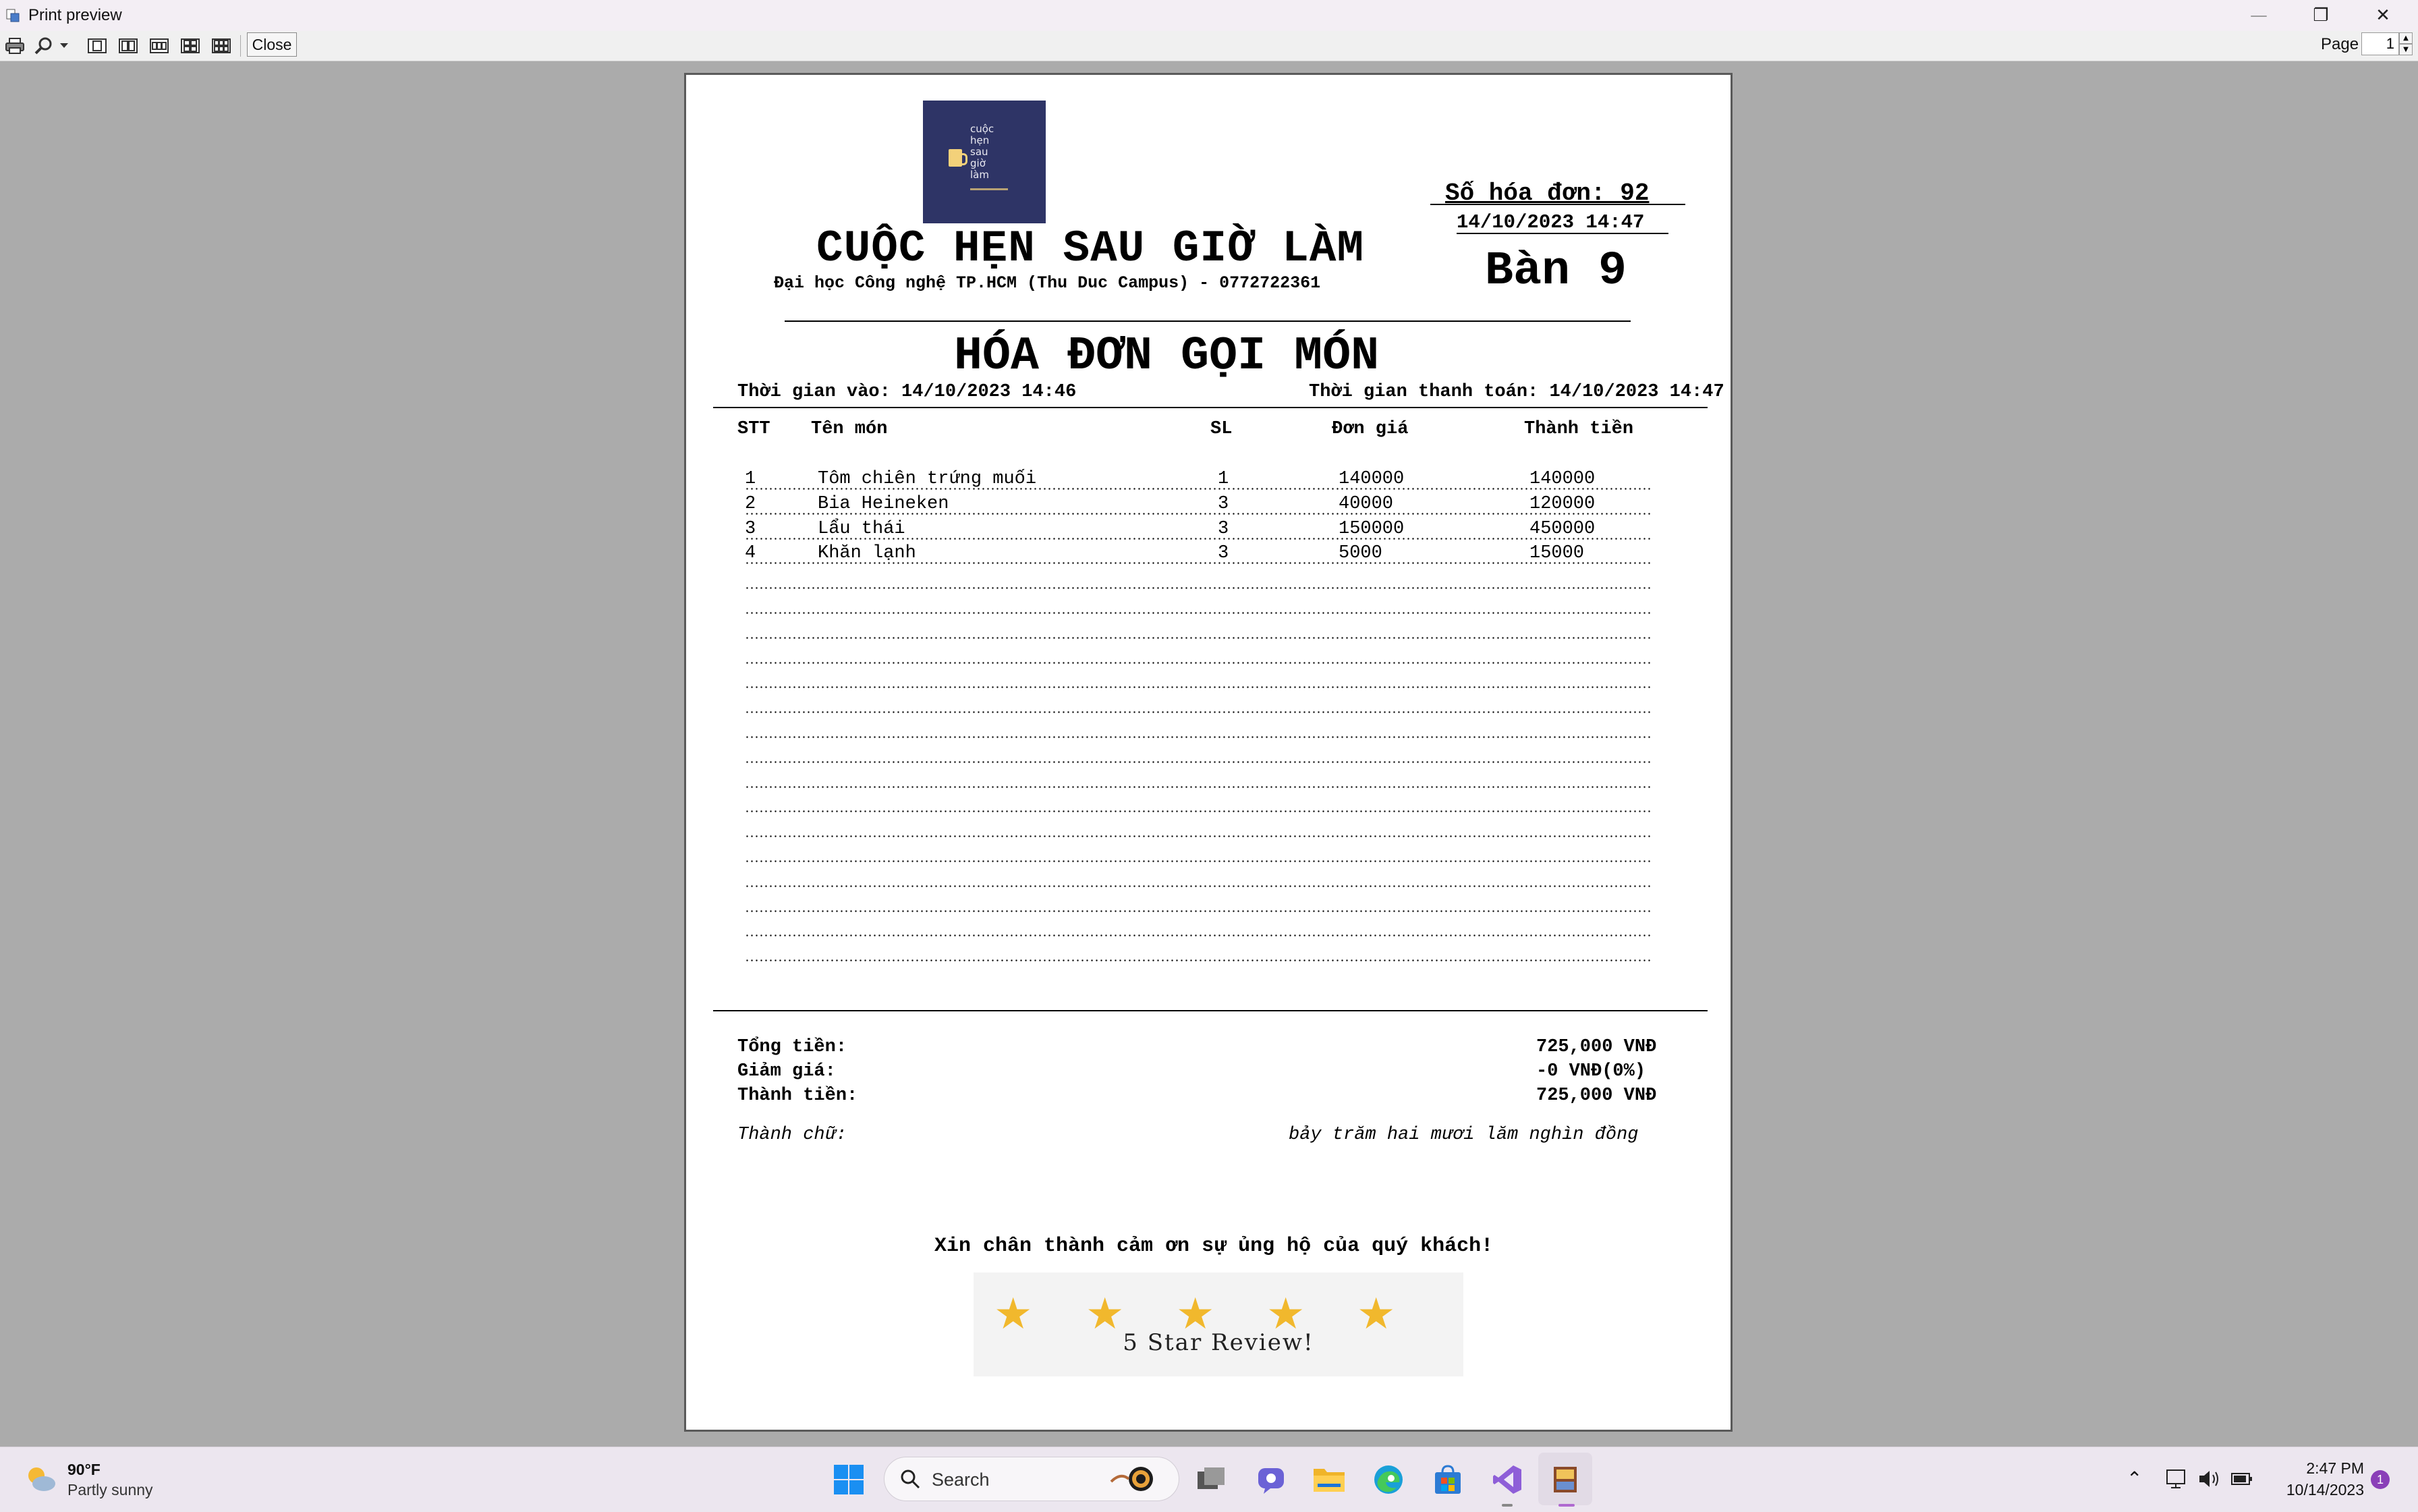 The width and height of the screenshot is (2418, 1512). I want to click on item-total: 15000, so click(1557, 553).